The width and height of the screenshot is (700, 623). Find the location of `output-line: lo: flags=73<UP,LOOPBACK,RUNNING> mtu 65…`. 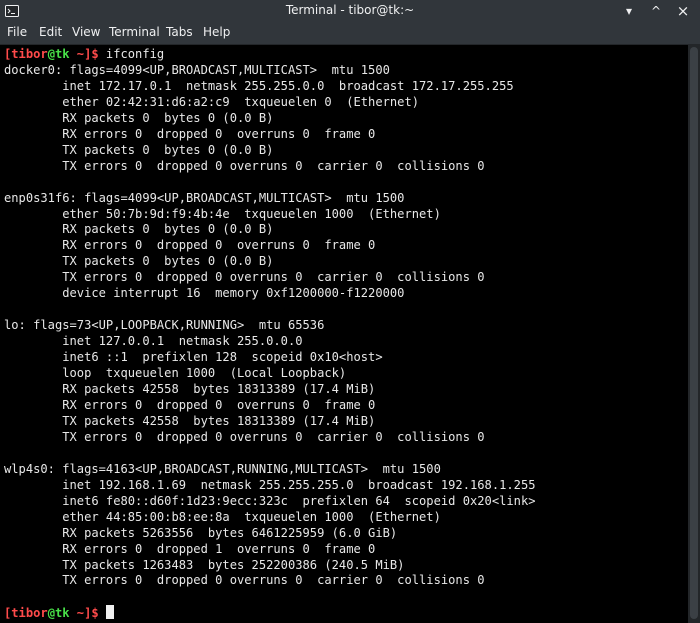

output-line: lo: flags=73<UP,LOOPBACK,RUNNING> mtu 65… is located at coordinates (164, 325).